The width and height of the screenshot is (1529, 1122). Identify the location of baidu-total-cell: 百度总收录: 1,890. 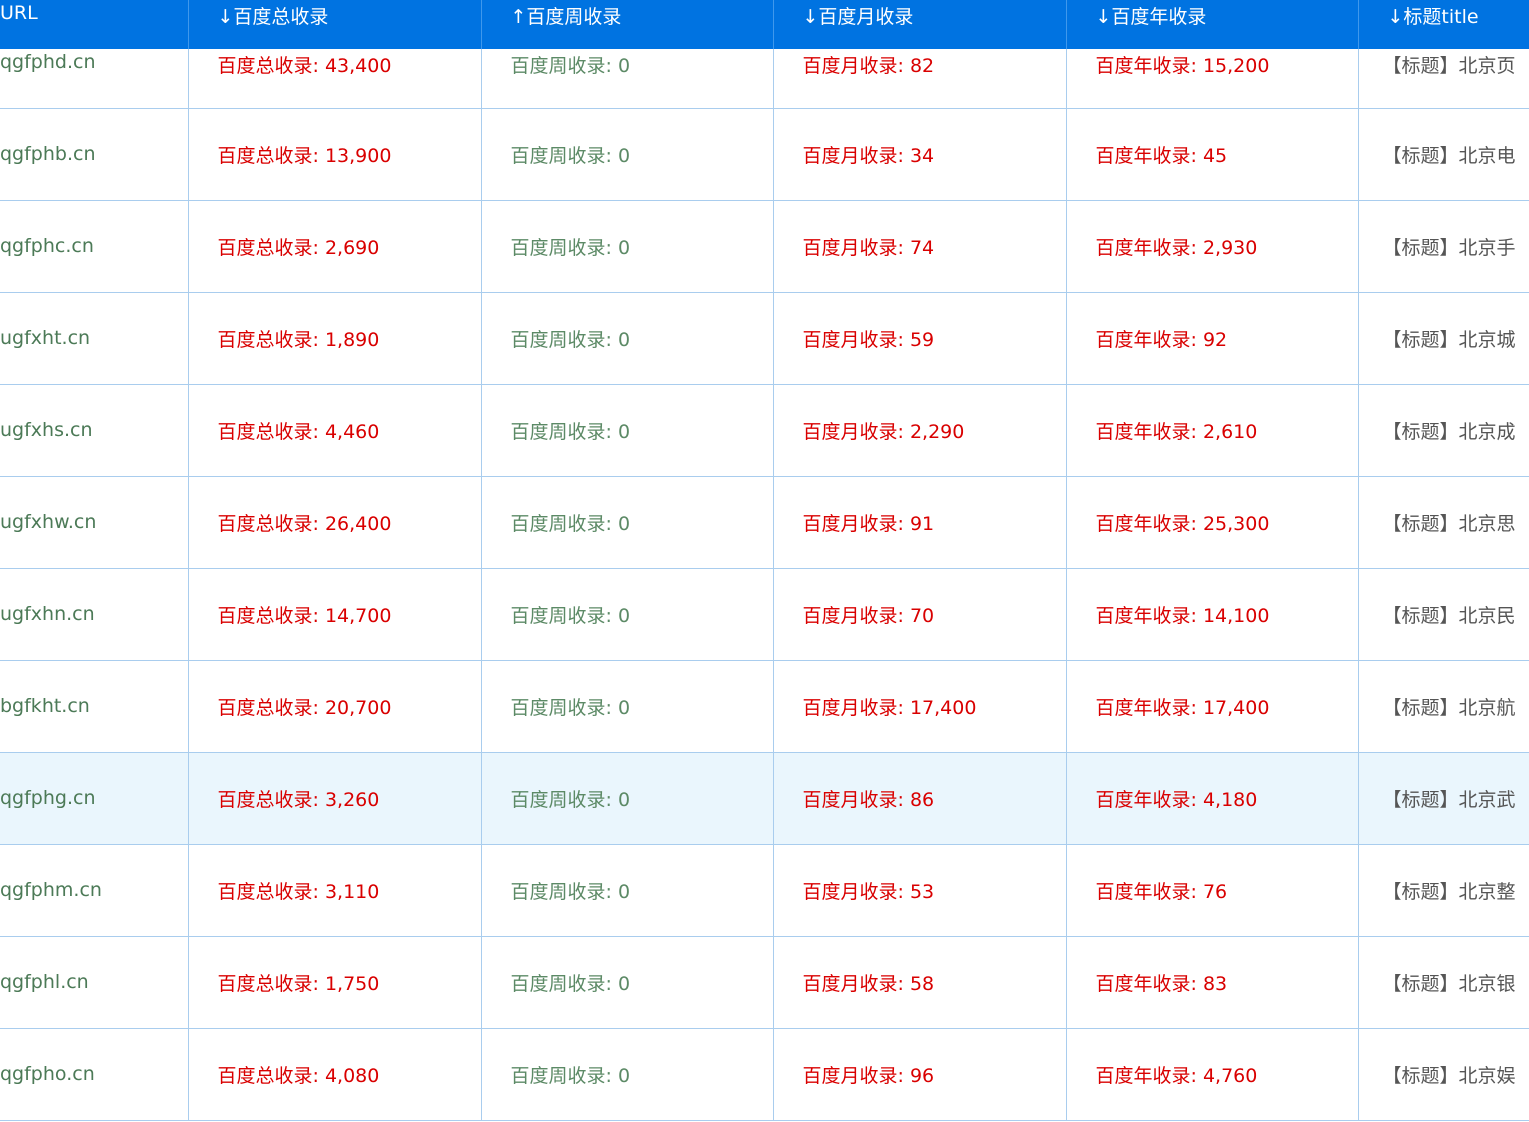
(334, 338).